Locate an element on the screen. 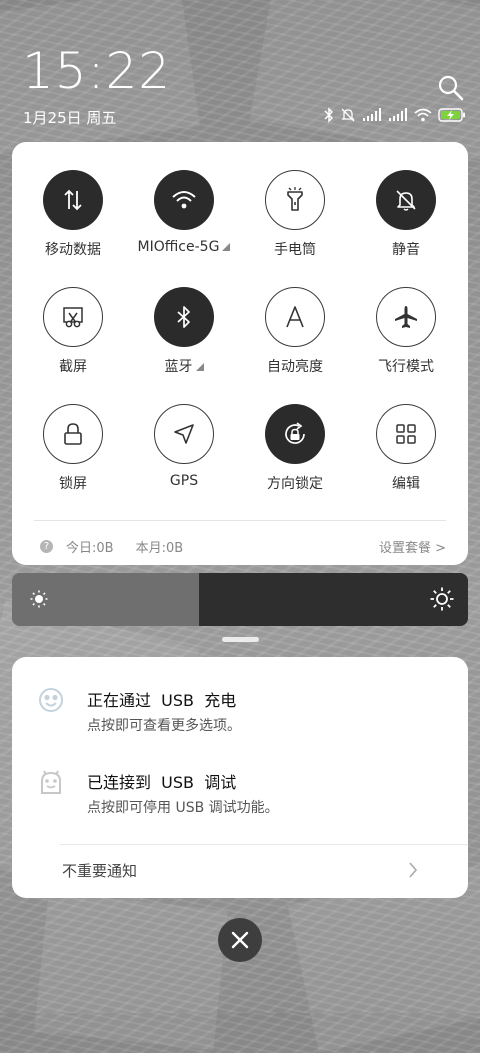 The height and width of the screenshot is (1053, 480). mute-status-icon is located at coordinates (348, 115).